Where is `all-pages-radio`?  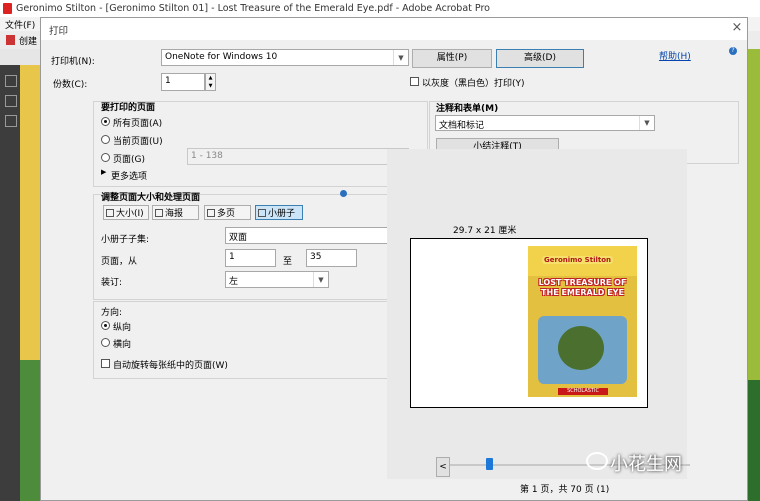
all-pages-radio is located at coordinates (105, 121).